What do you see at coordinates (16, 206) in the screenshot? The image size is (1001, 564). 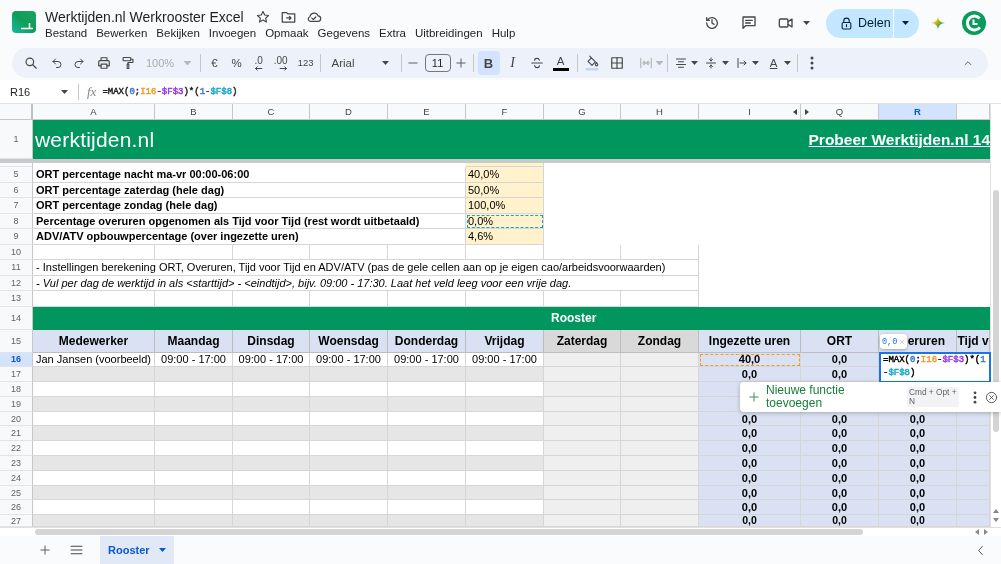 I see `row-header: 7` at bounding box center [16, 206].